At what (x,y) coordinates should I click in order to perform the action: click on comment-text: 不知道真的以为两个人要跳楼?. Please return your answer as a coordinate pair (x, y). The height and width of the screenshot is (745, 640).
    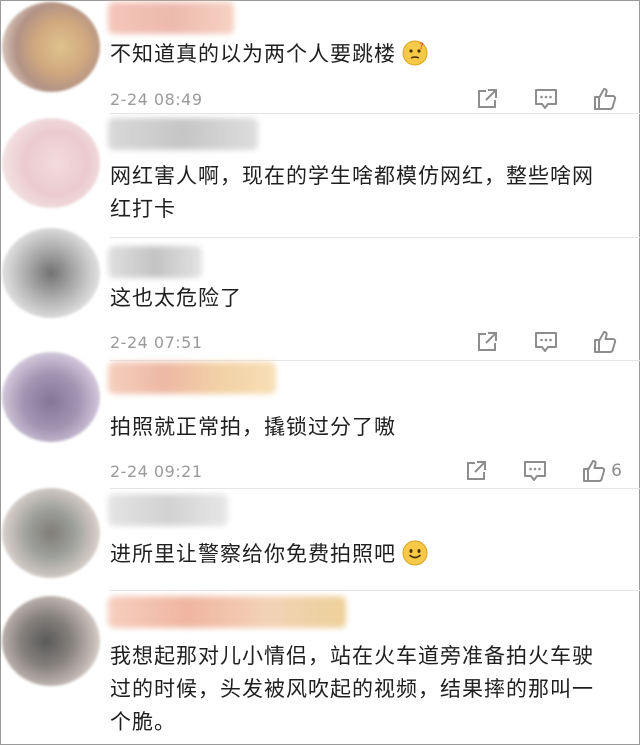
    Looking at the image, I should click on (360, 54).